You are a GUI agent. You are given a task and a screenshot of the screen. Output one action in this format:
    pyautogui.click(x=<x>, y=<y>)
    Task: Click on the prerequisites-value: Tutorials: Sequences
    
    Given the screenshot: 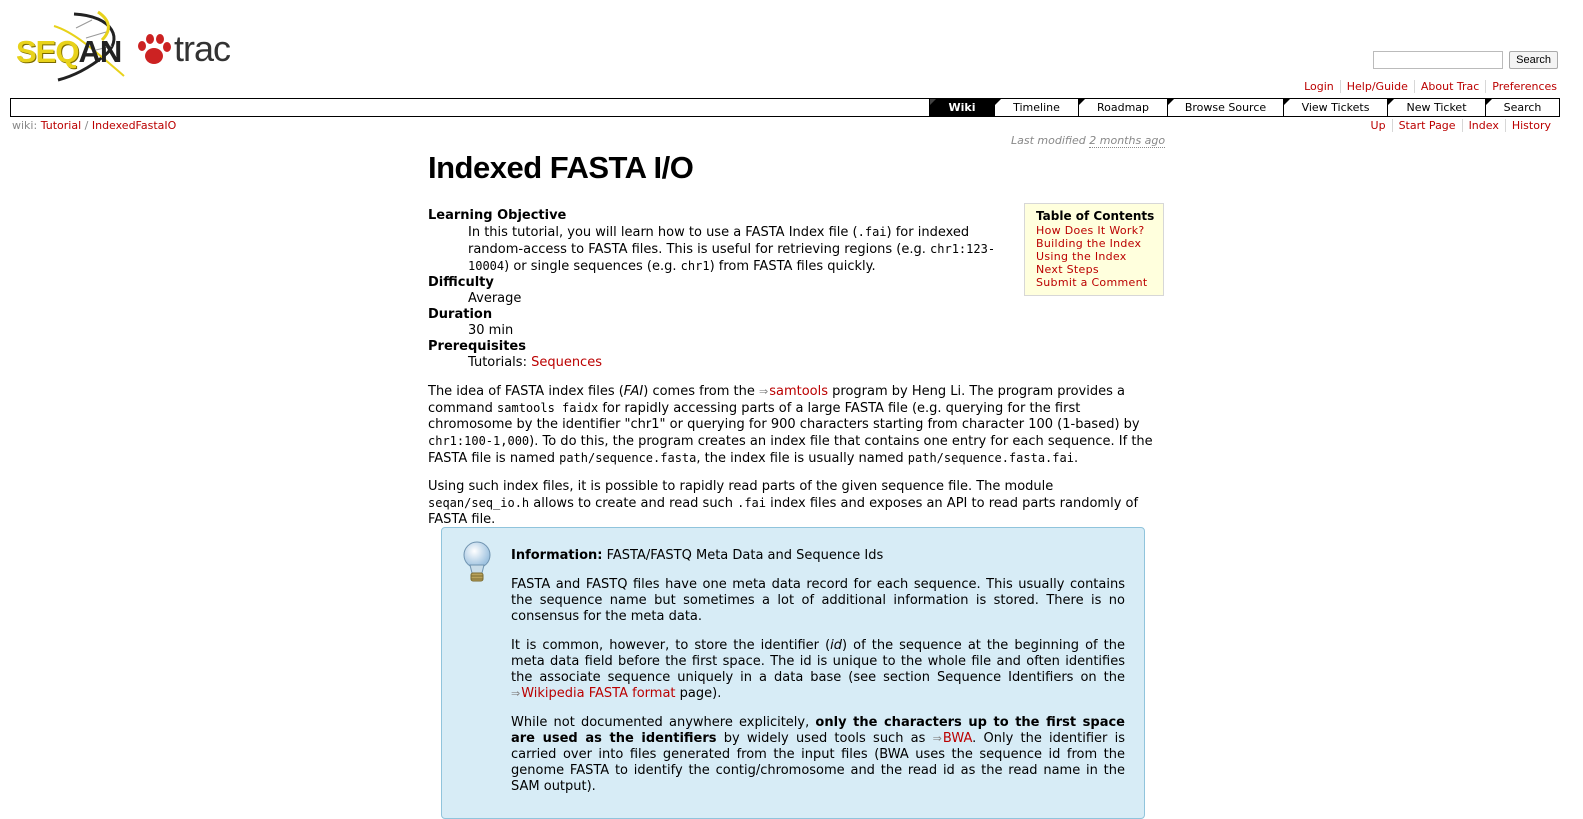 What is the action you would take?
    pyautogui.click(x=535, y=362)
    